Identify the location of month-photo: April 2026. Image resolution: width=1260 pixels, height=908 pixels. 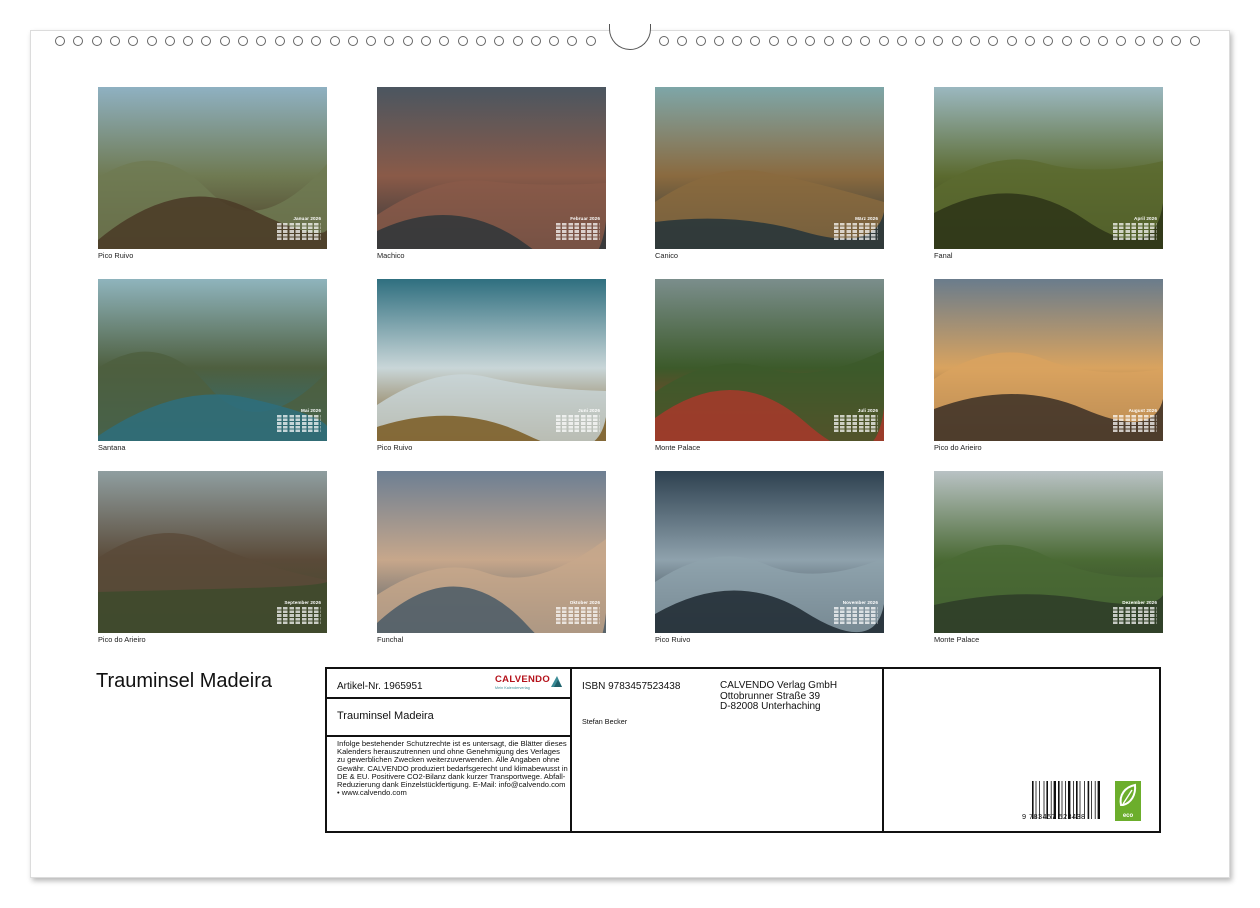
(1048, 168).